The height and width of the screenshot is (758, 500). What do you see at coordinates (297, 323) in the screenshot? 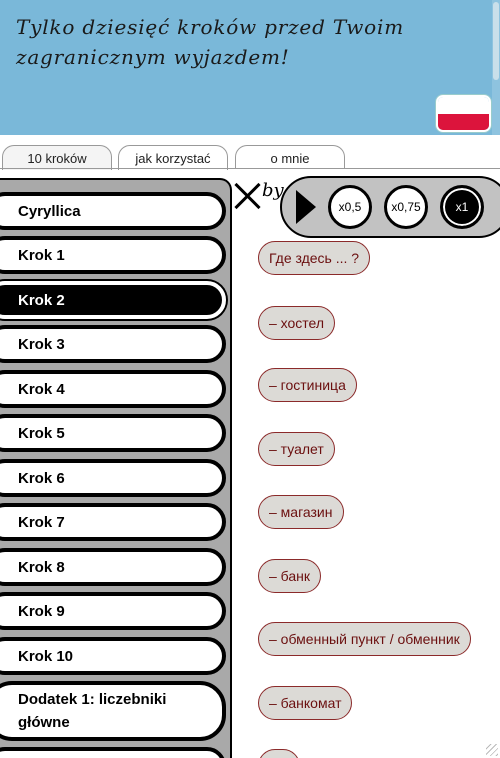
I see `phrase-button: – хостел` at bounding box center [297, 323].